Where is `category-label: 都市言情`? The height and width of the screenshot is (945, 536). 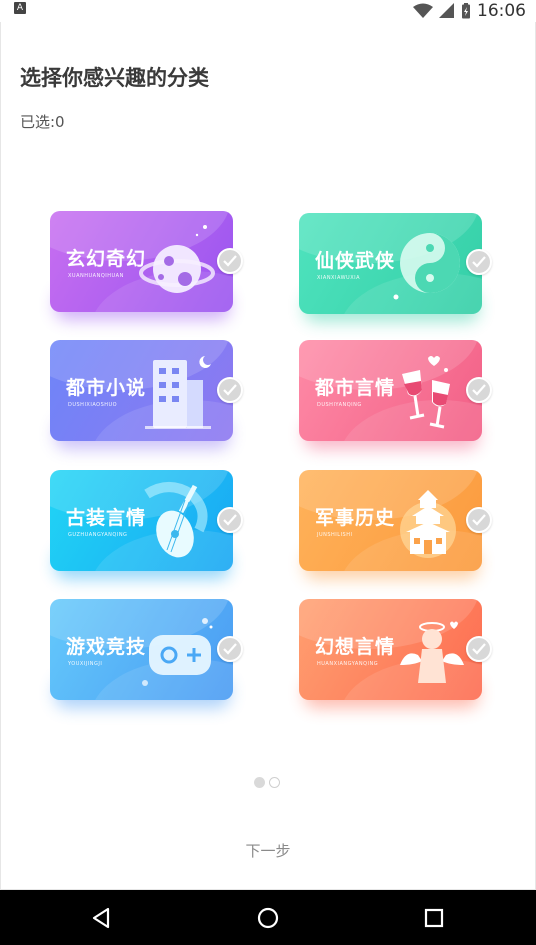
category-label: 都市言情 is located at coordinates (355, 388).